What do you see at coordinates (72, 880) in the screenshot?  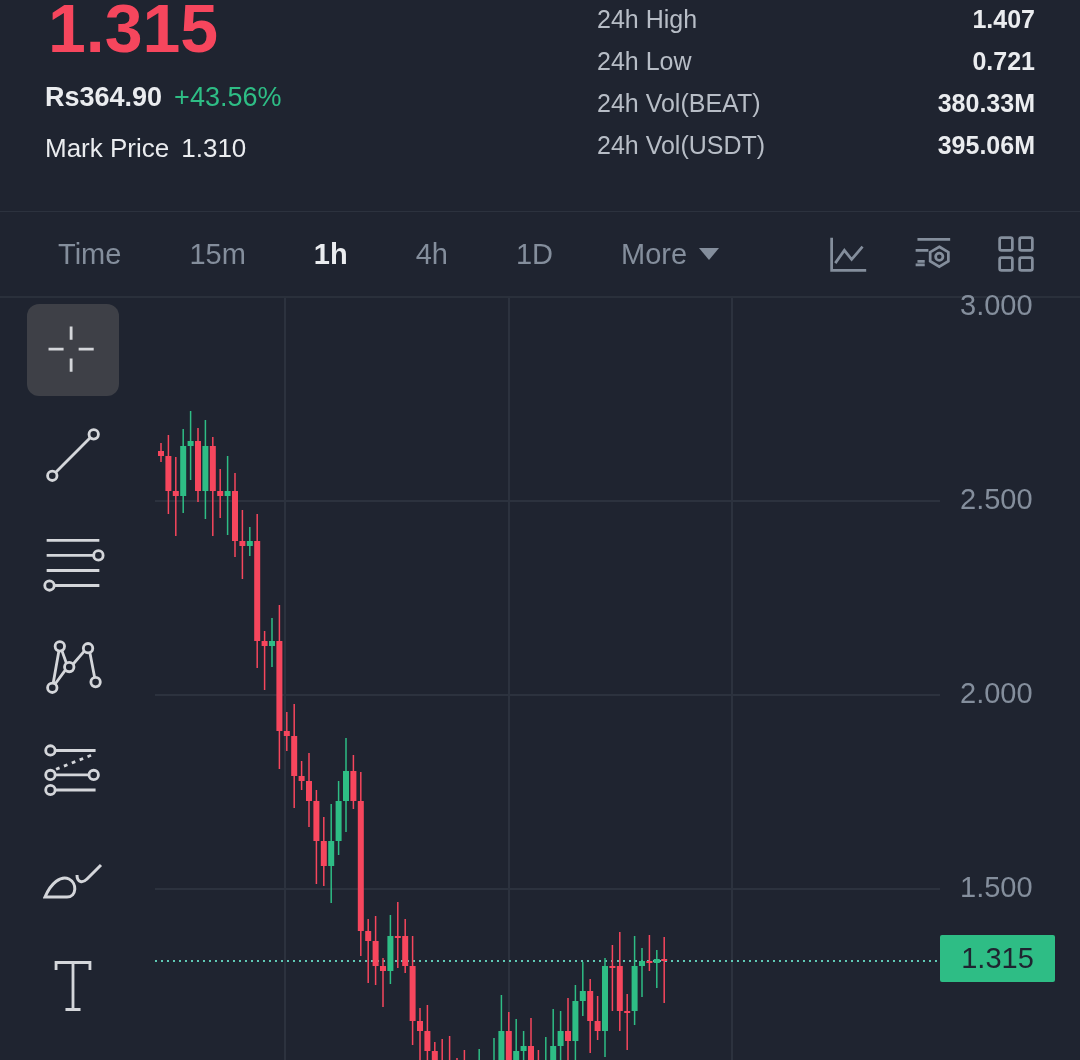 I see `brush-icon` at bounding box center [72, 880].